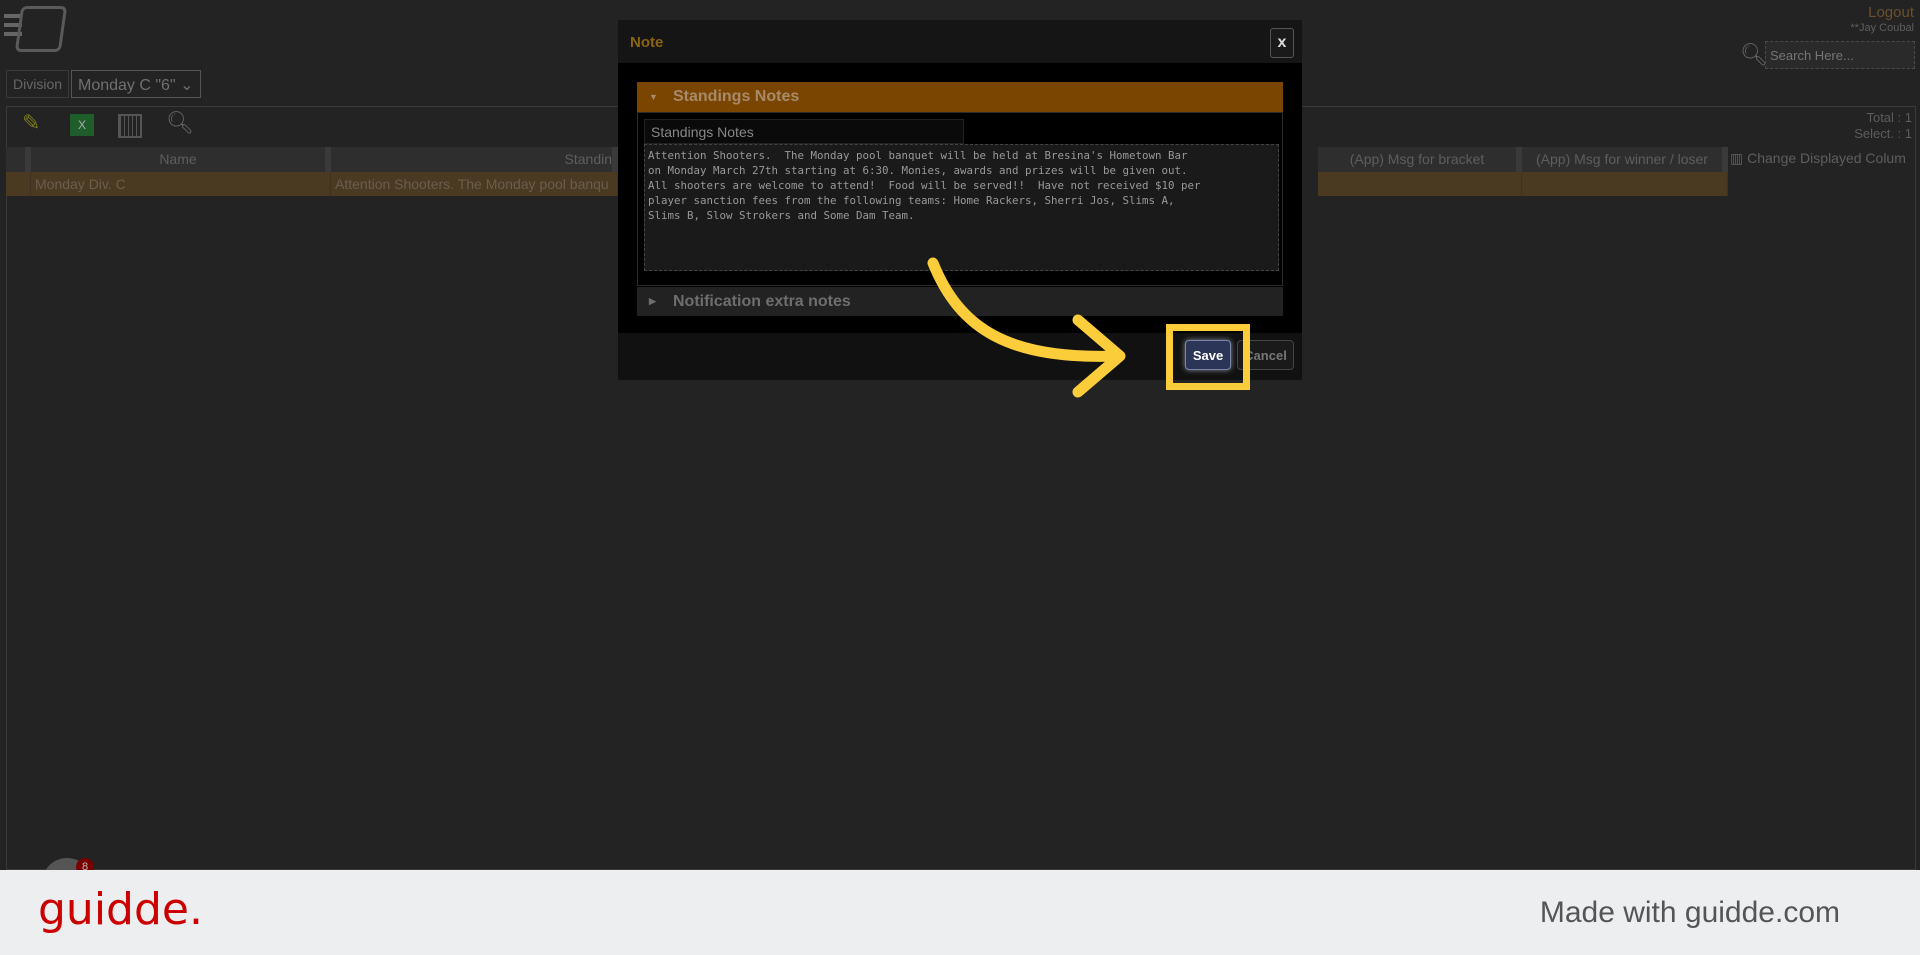 The image size is (1920, 955). Describe the element at coordinates (1208, 357) in the screenshot. I see `highlight-box` at that location.